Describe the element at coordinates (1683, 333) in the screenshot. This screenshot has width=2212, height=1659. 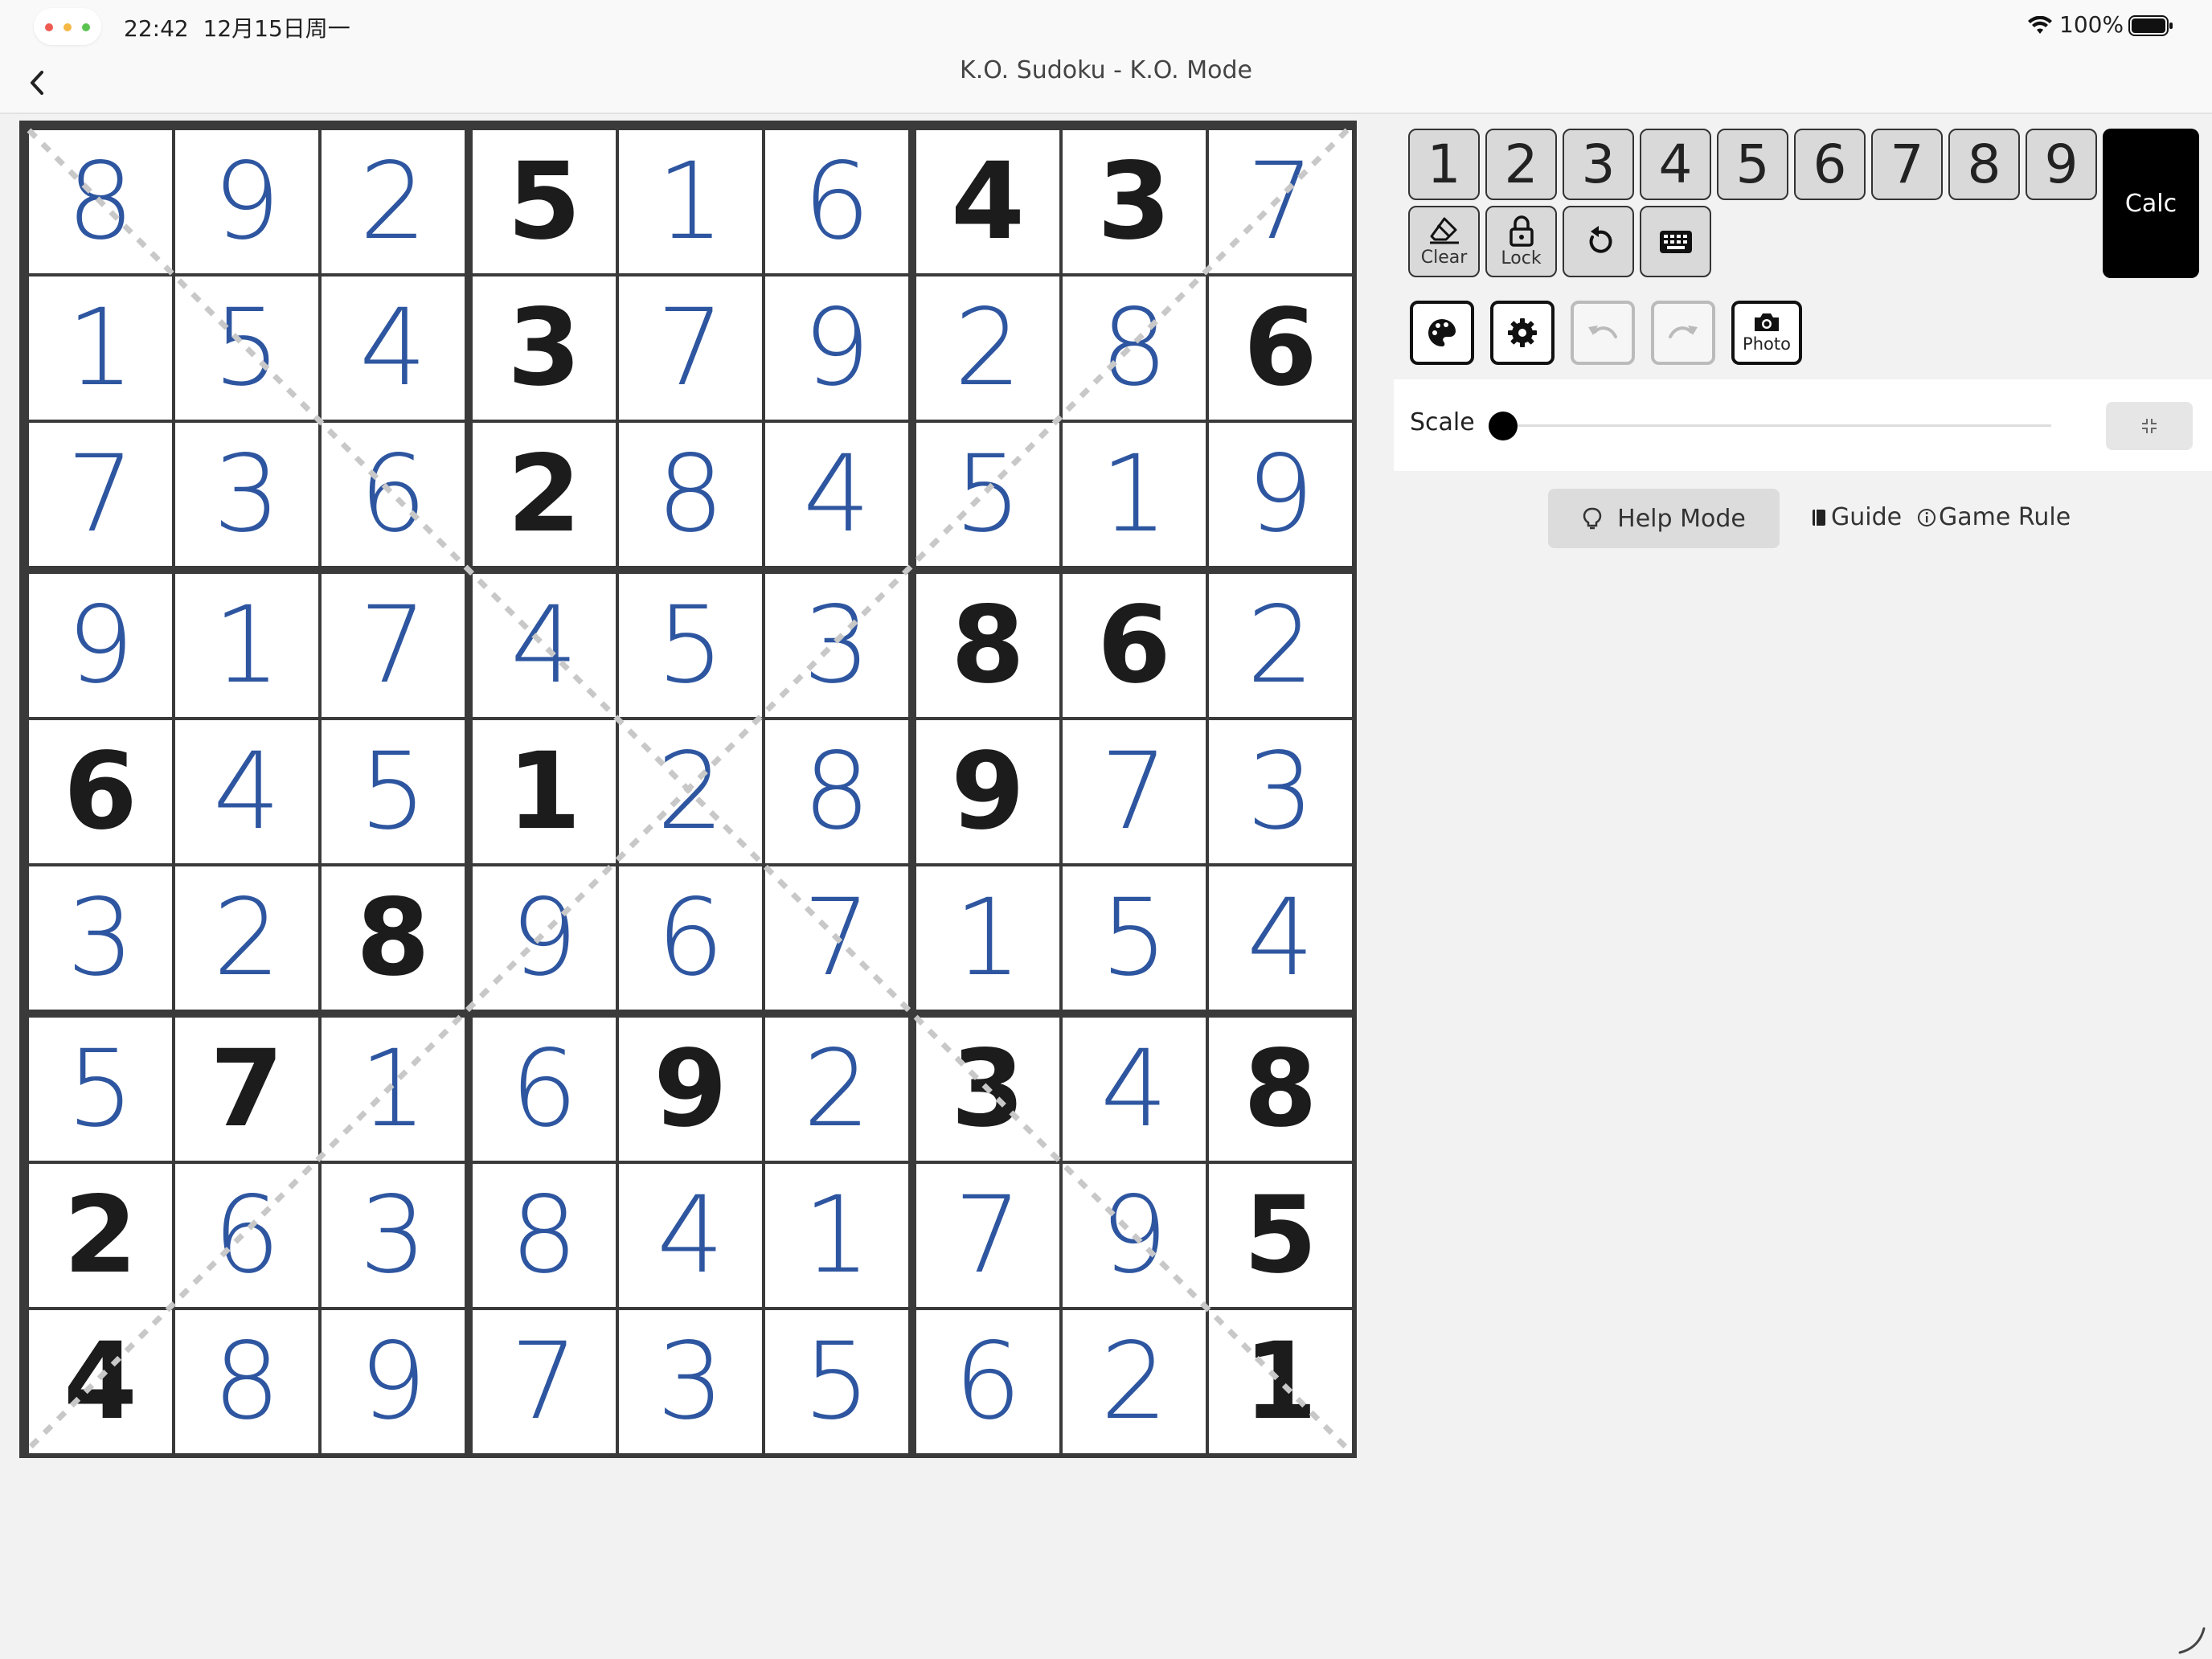
I see `redo-button` at that location.